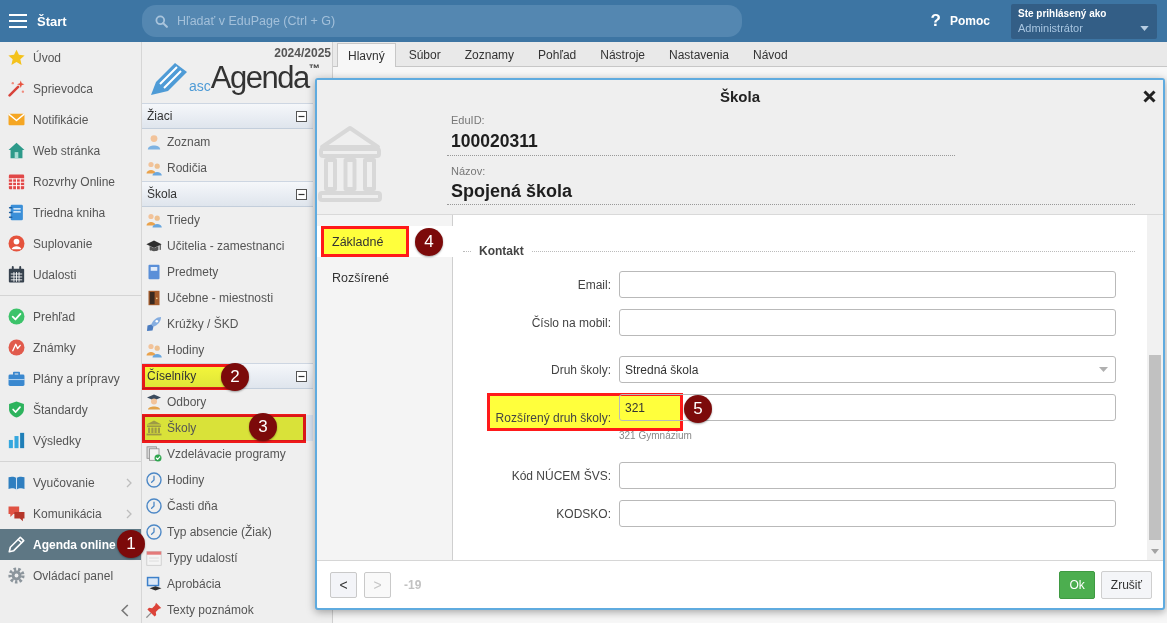 The image size is (1167, 623). Describe the element at coordinates (740, 96) in the screenshot. I see `dialog-title: Škola` at that location.